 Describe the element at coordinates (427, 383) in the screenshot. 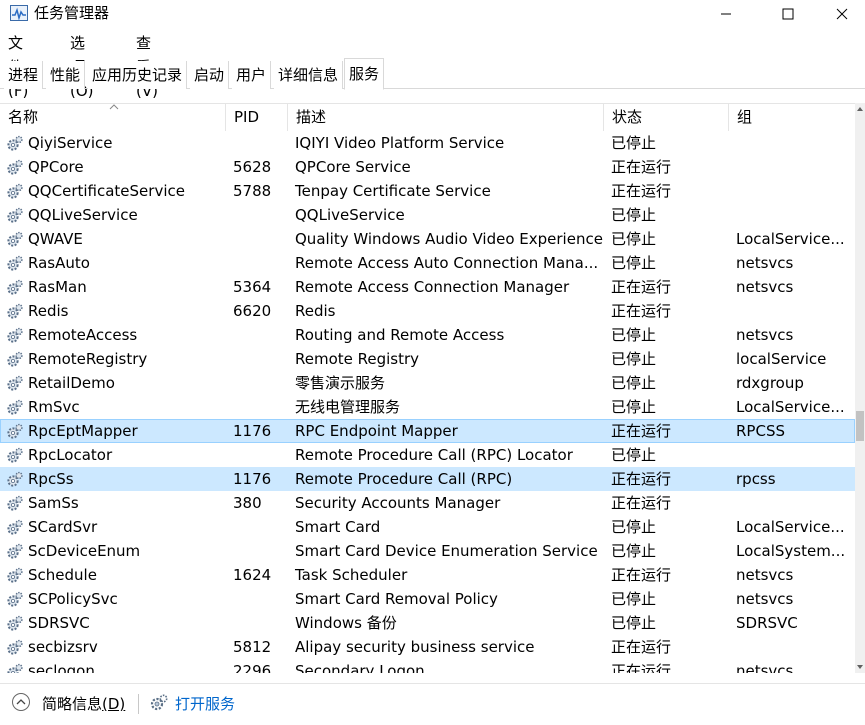

I see `table-row: RetailDemo 零售演示服务 已停止 rdxgroup` at that location.